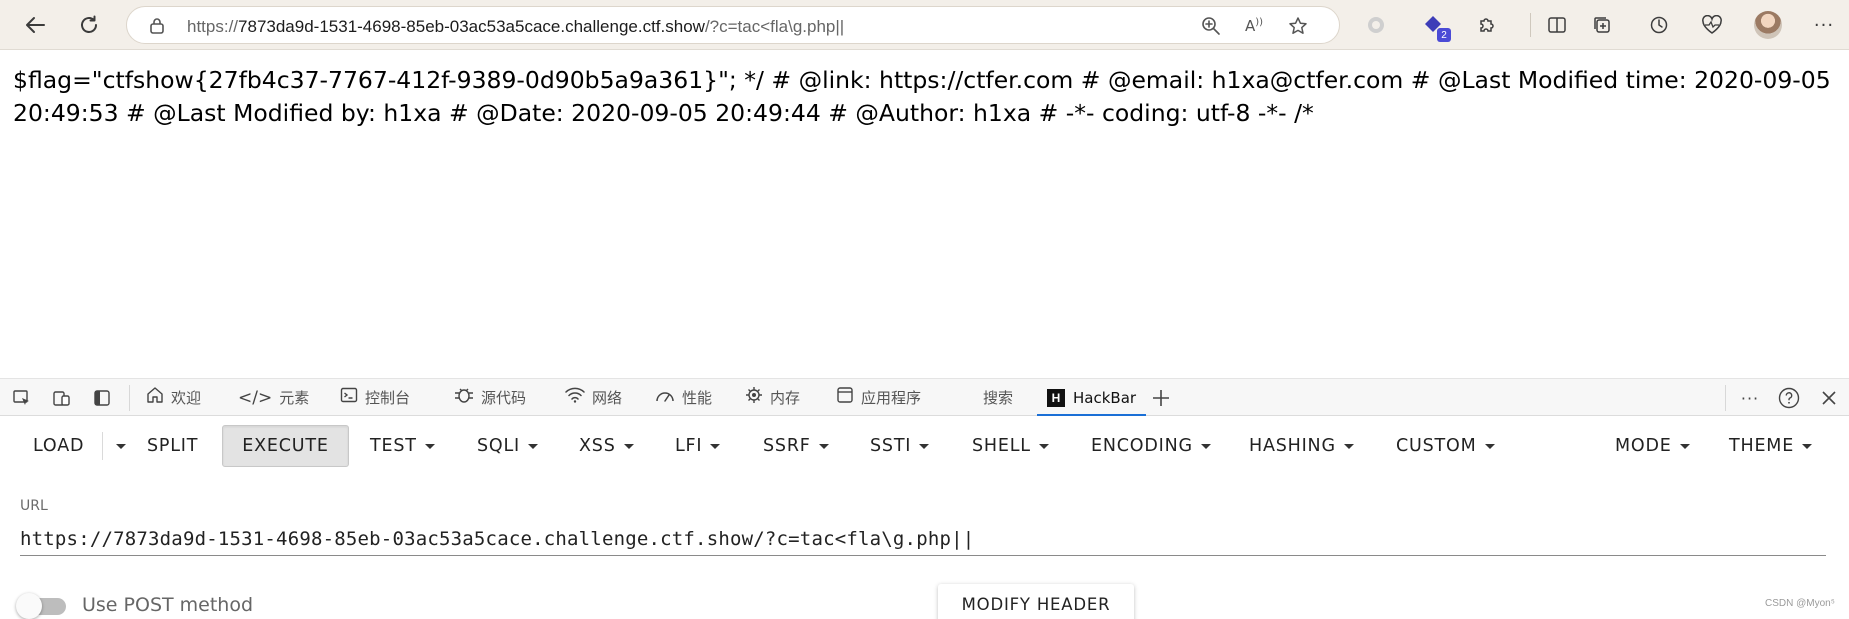 Image resolution: width=1849 pixels, height=619 pixels. Describe the element at coordinates (255, 397) in the screenshot. I see `code-icon: </>` at that location.